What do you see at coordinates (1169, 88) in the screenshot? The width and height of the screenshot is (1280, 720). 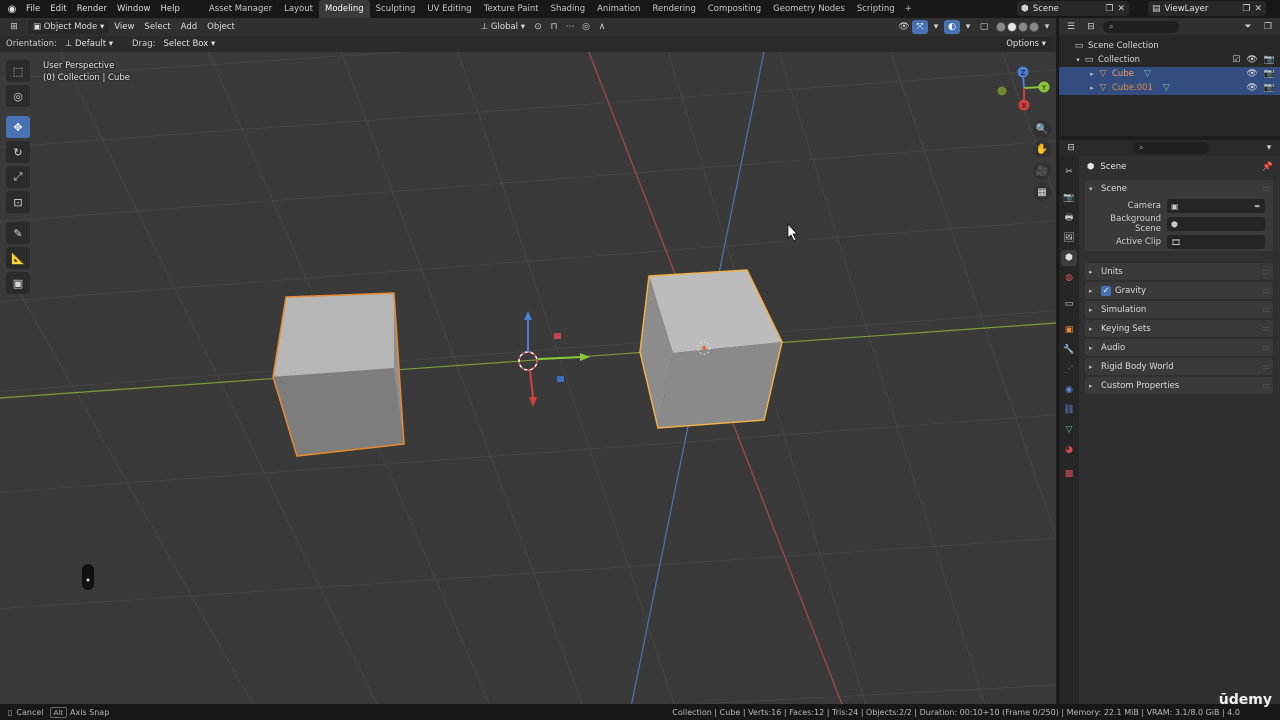 I see `outliner-object-cube-001: ▸ ▽ Cube.001 ▽ 👁 📷` at bounding box center [1169, 88].